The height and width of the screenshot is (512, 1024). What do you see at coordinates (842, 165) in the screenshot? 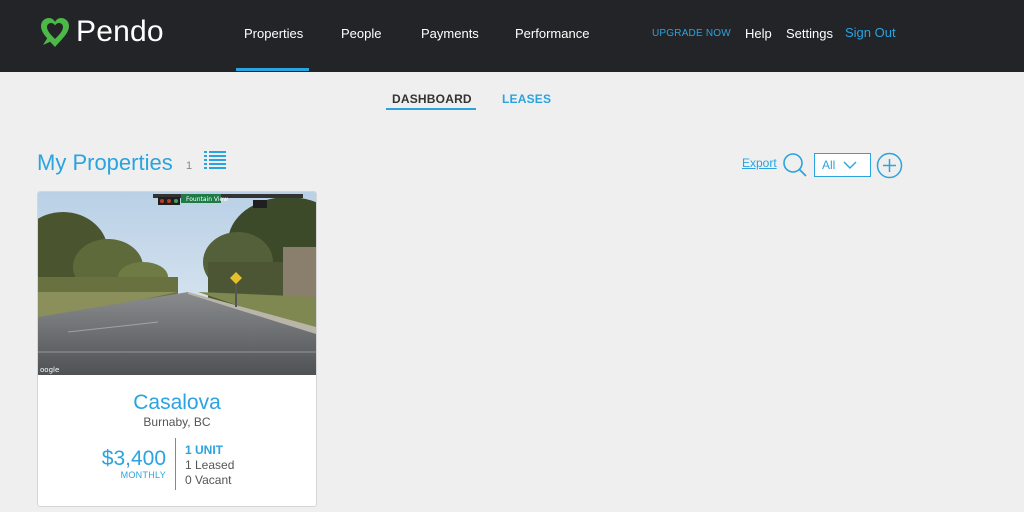
I see `filter-select: All` at bounding box center [842, 165].